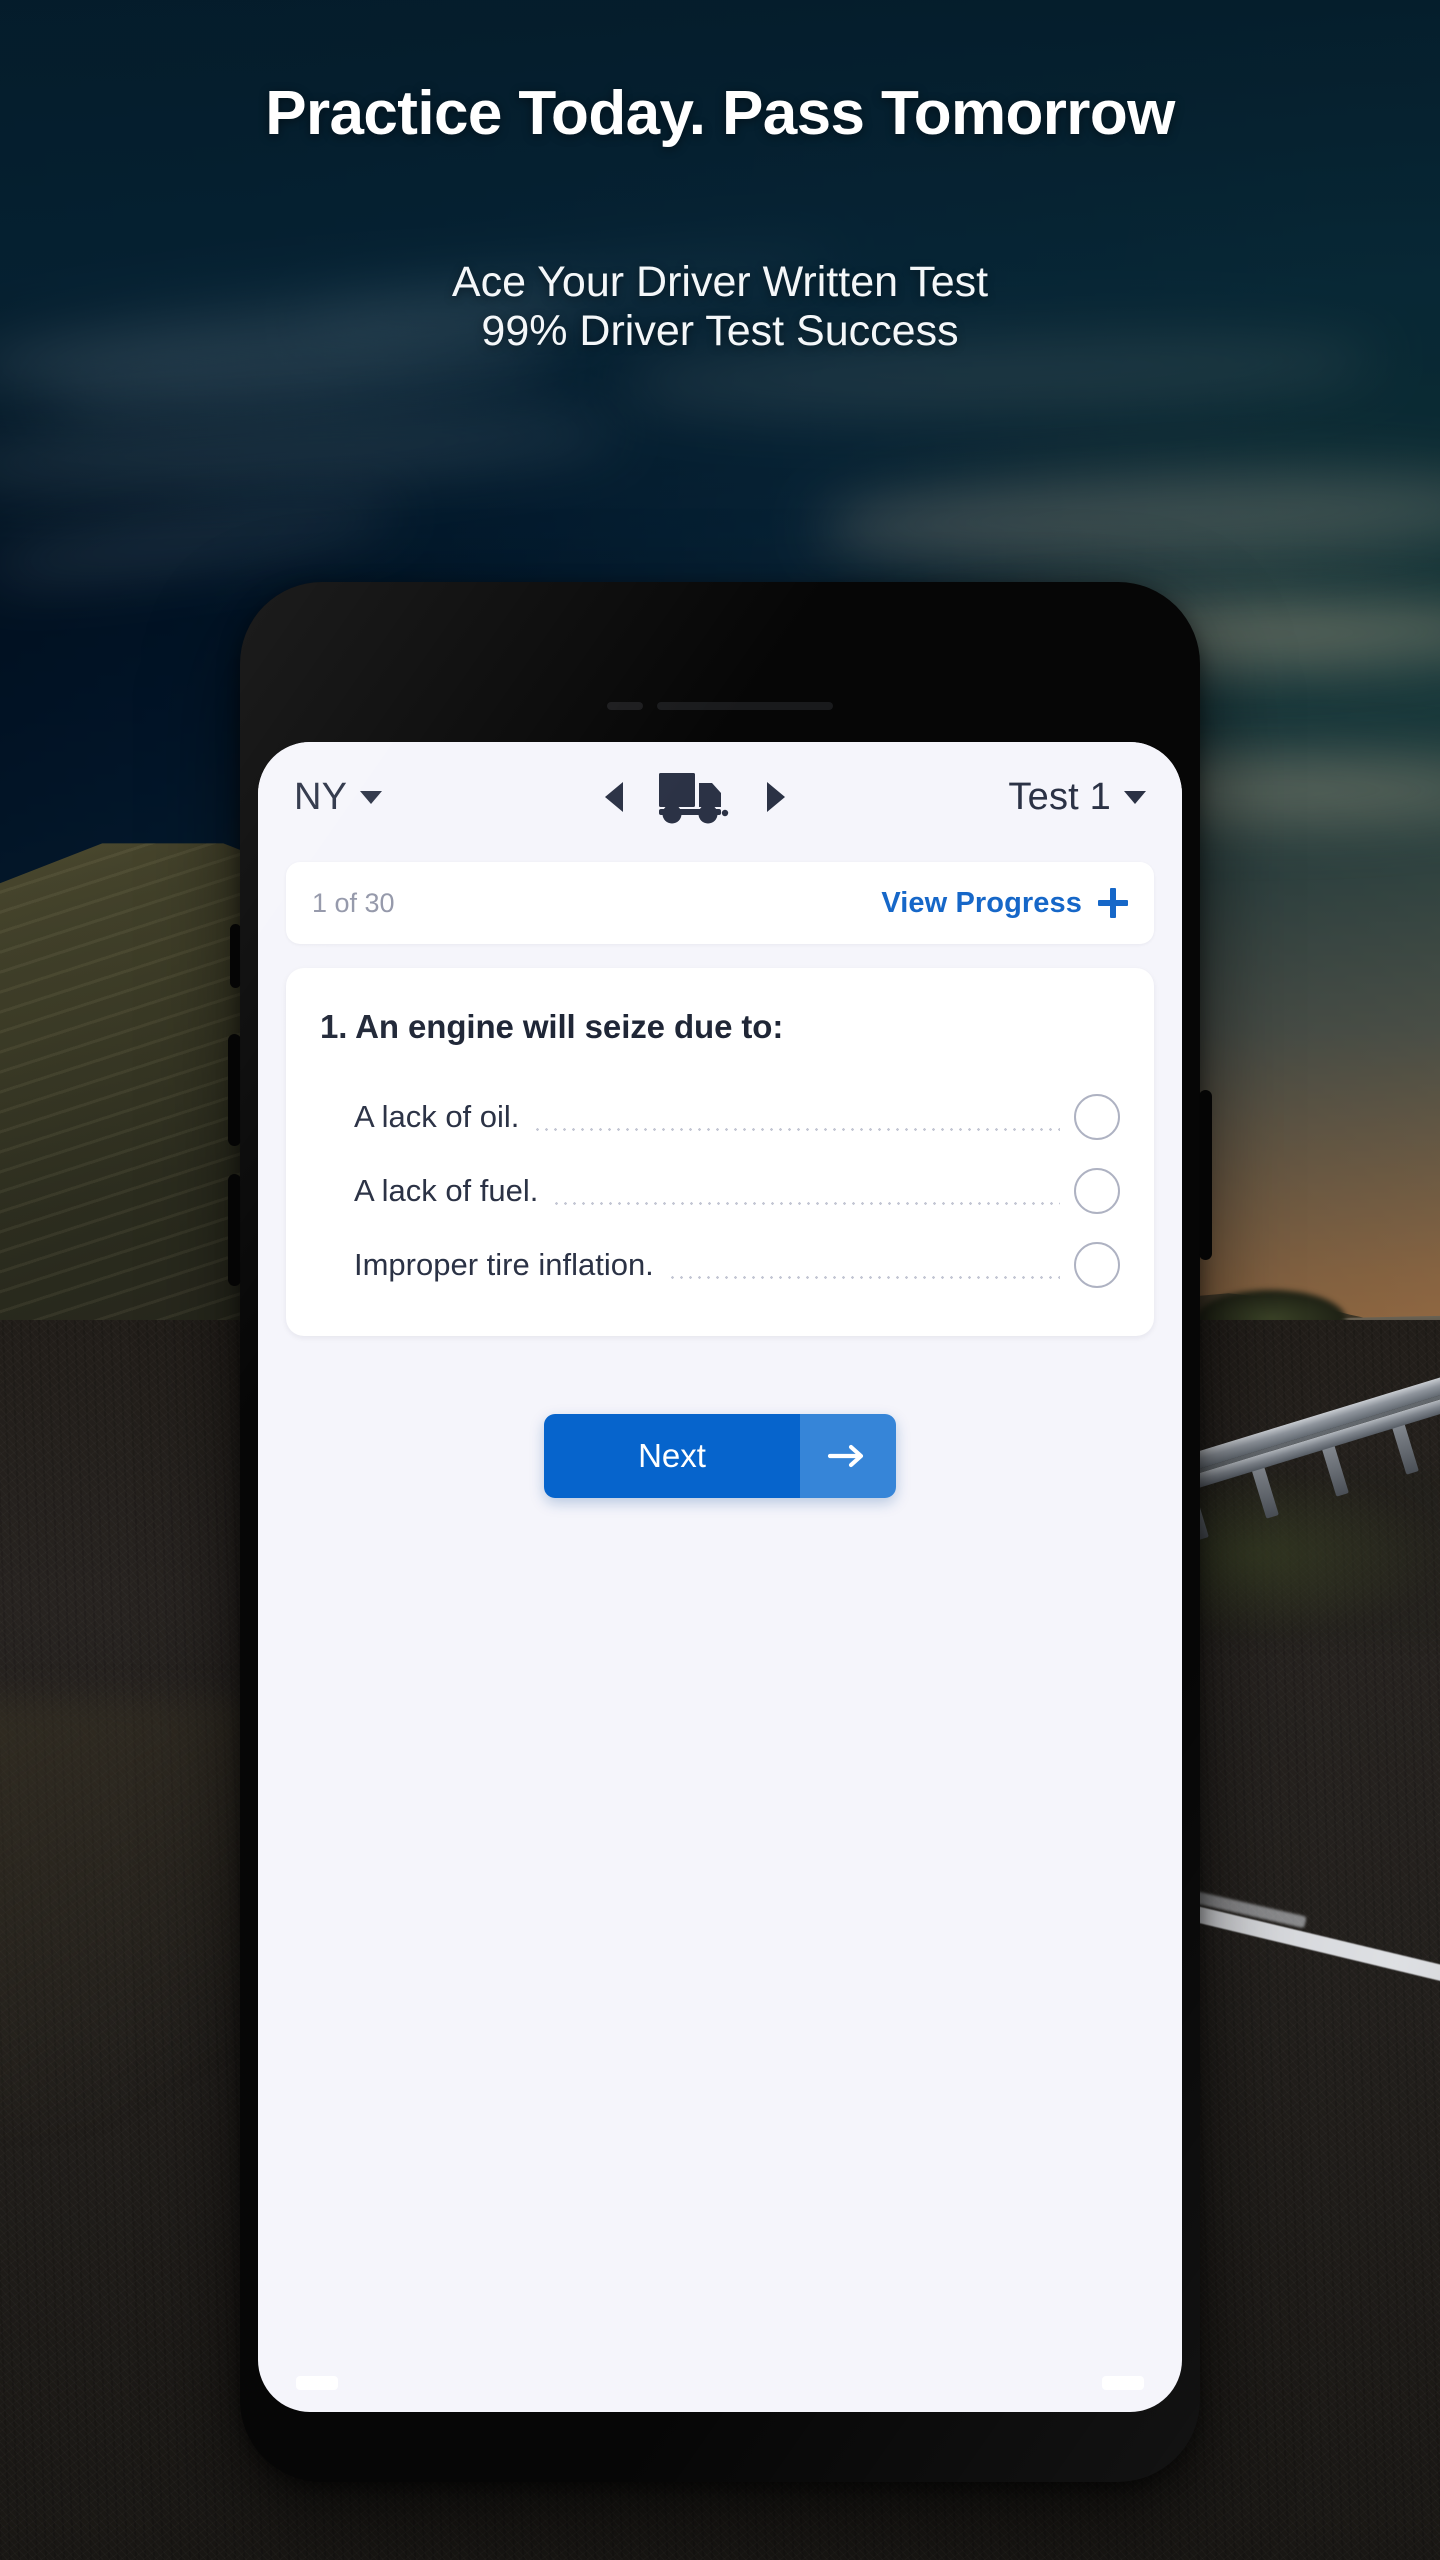  What do you see at coordinates (1059, 796) in the screenshot?
I see `test-selector-value: Test 1` at bounding box center [1059, 796].